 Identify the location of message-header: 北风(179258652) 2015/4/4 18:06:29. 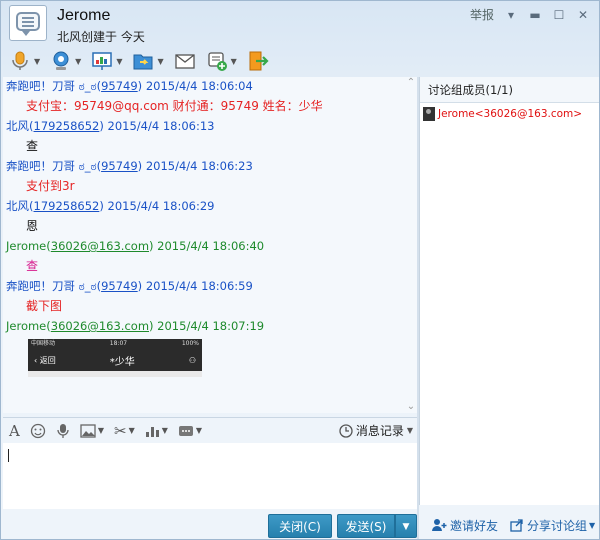
(110, 206).